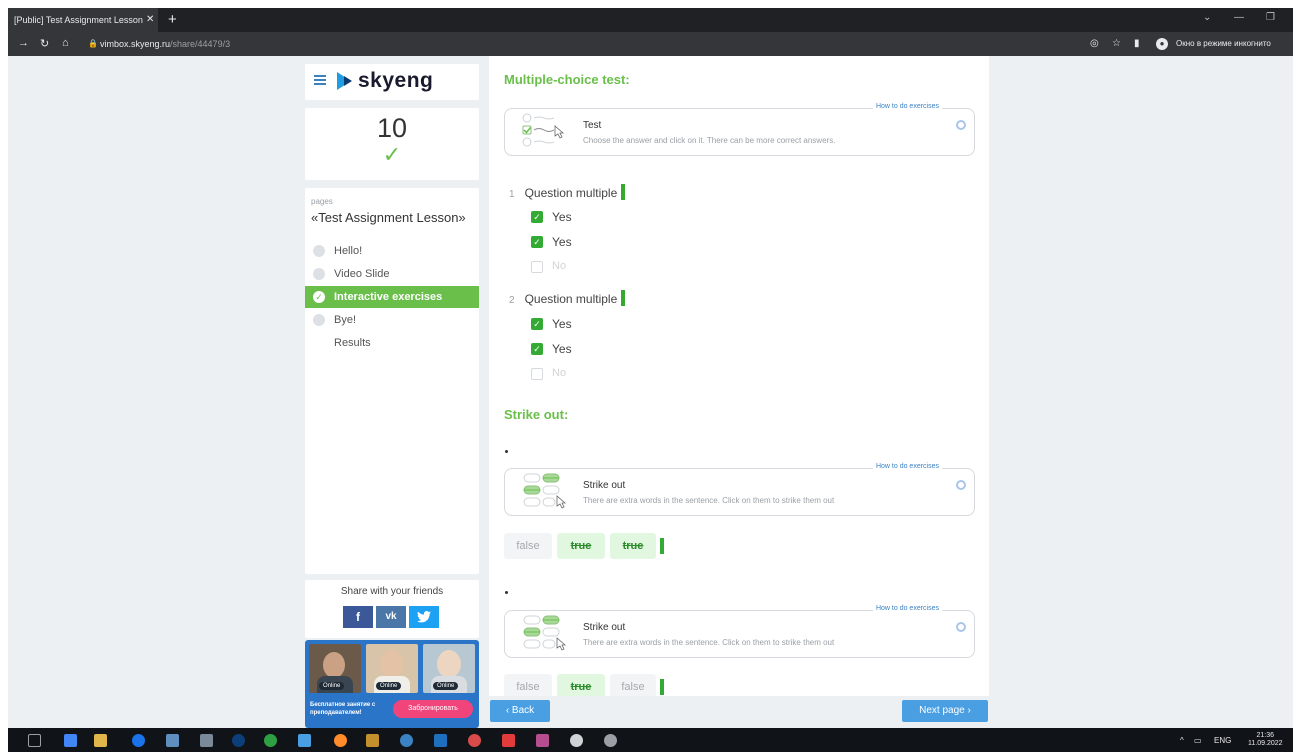 This screenshot has width=1293, height=752. I want to click on next-page-button: Next page ›, so click(945, 711).